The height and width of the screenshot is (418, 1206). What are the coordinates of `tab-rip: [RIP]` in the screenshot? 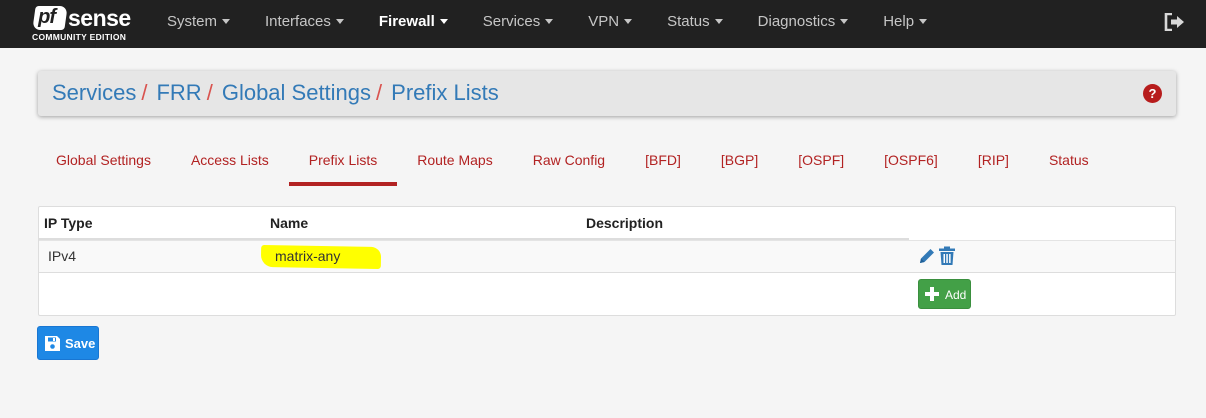 It's located at (993, 162).